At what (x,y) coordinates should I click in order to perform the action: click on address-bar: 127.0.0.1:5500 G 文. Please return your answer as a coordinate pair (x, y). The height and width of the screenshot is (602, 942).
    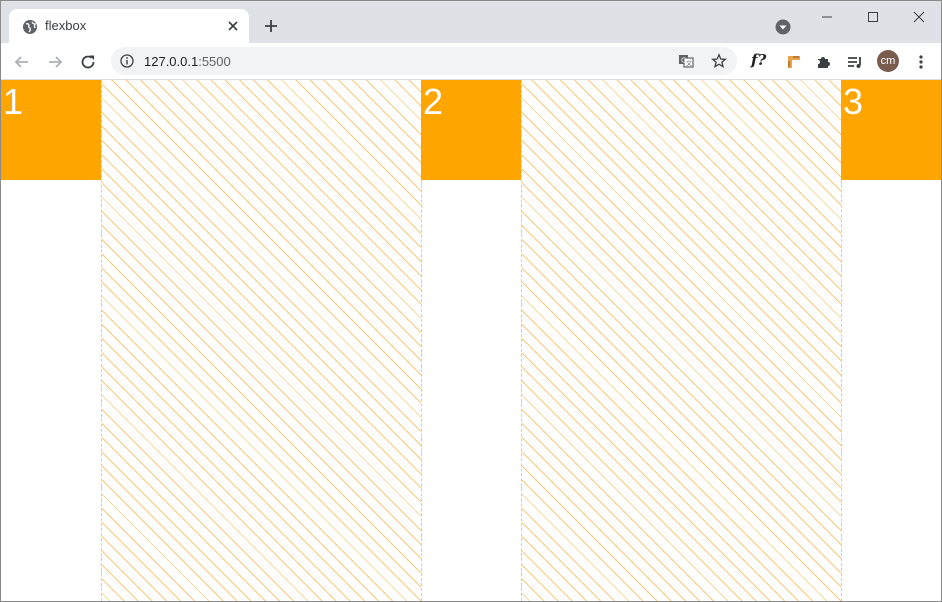
    Looking at the image, I should click on (424, 61).